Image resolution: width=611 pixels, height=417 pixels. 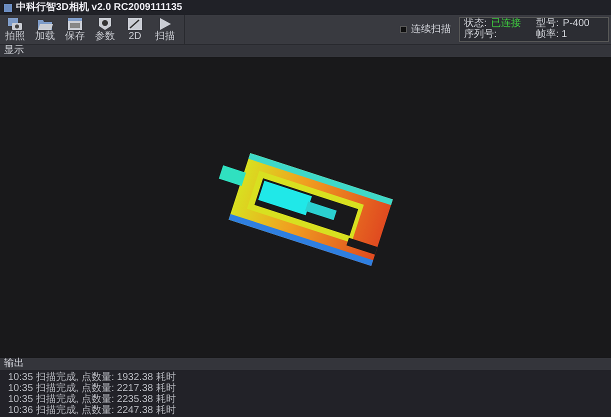 What do you see at coordinates (92, 399) in the screenshot?
I see `log-line: 10:35 扫描完成, 点数量: 2235.38 耗时` at bounding box center [92, 399].